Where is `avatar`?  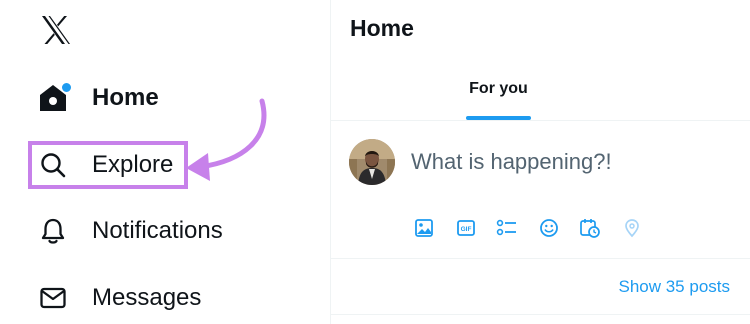
avatar is located at coordinates (372, 162).